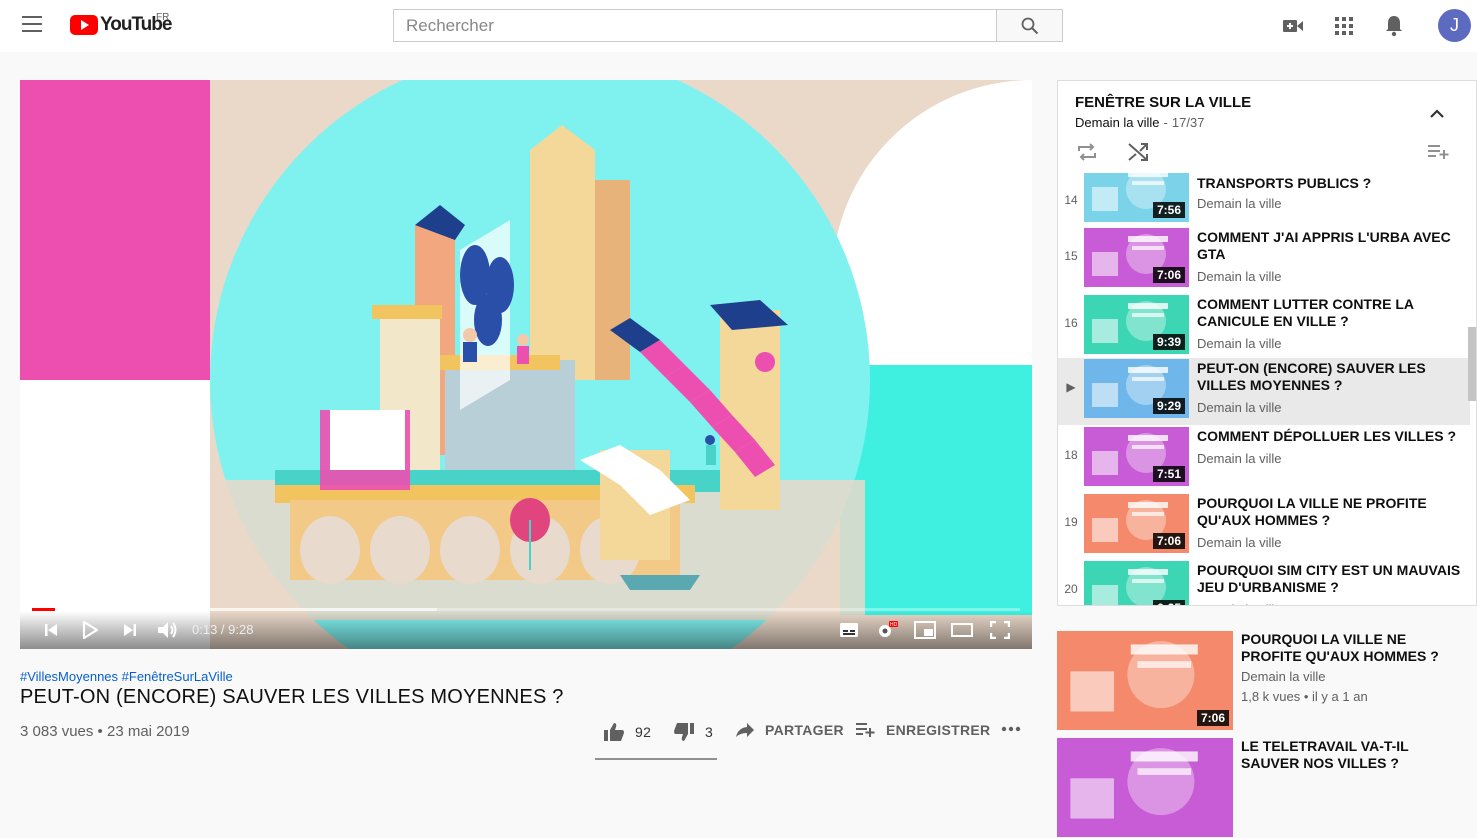 This screenshot has width=1477, height=838. I want to click on collapse-chevron-icon, so click(1437, 113).